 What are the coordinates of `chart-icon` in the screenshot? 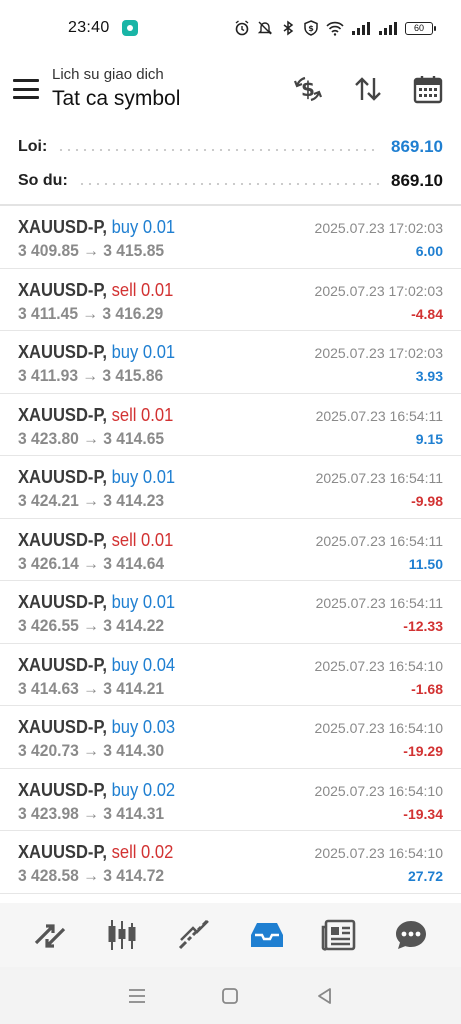 It's located at (122, 935).